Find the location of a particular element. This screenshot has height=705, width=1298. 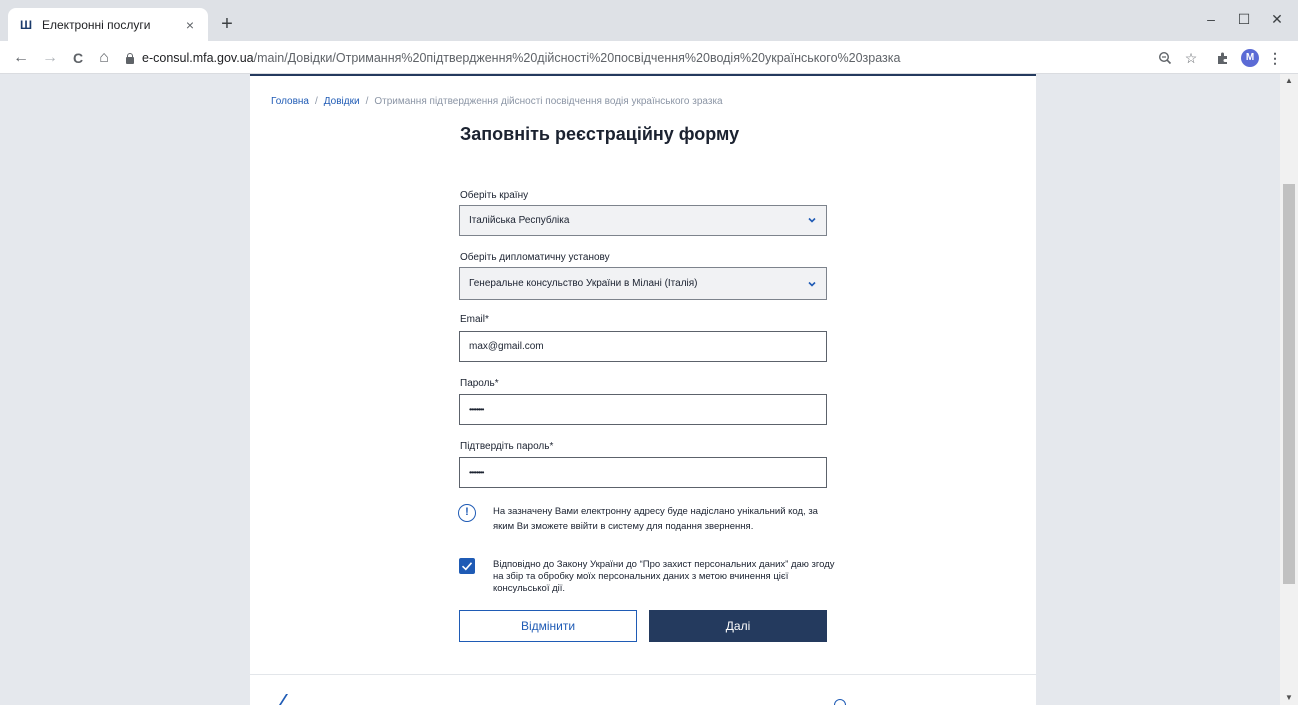

lock-icon is located at coordinates (130, 58).